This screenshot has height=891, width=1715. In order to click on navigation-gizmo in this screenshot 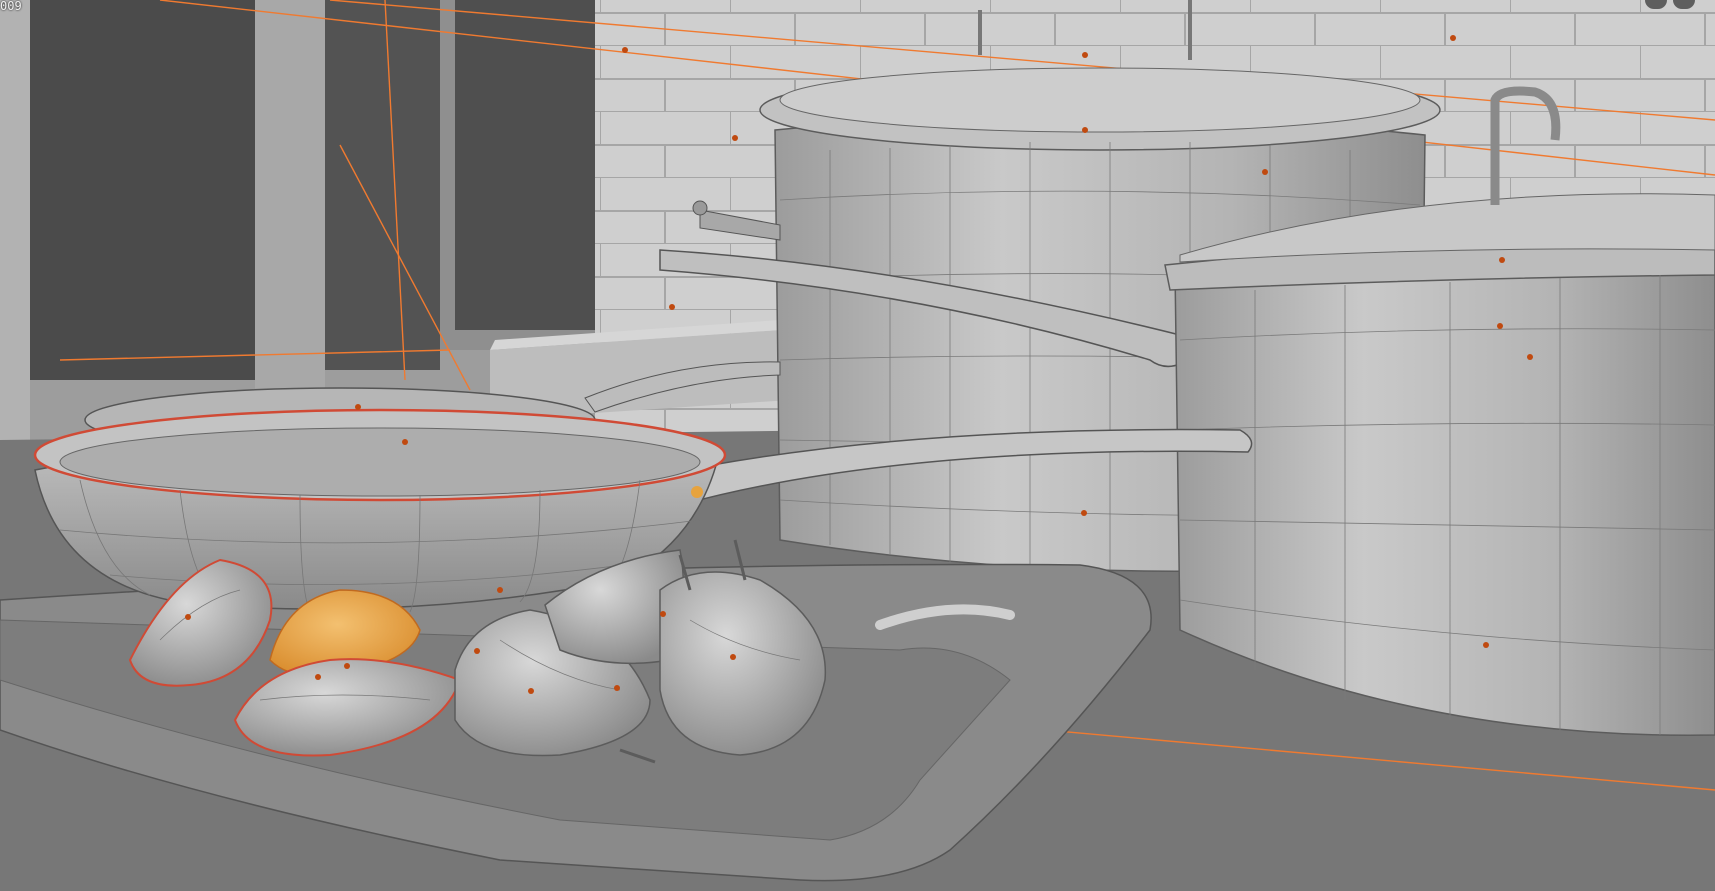, I will do `click(1670, 4)`.